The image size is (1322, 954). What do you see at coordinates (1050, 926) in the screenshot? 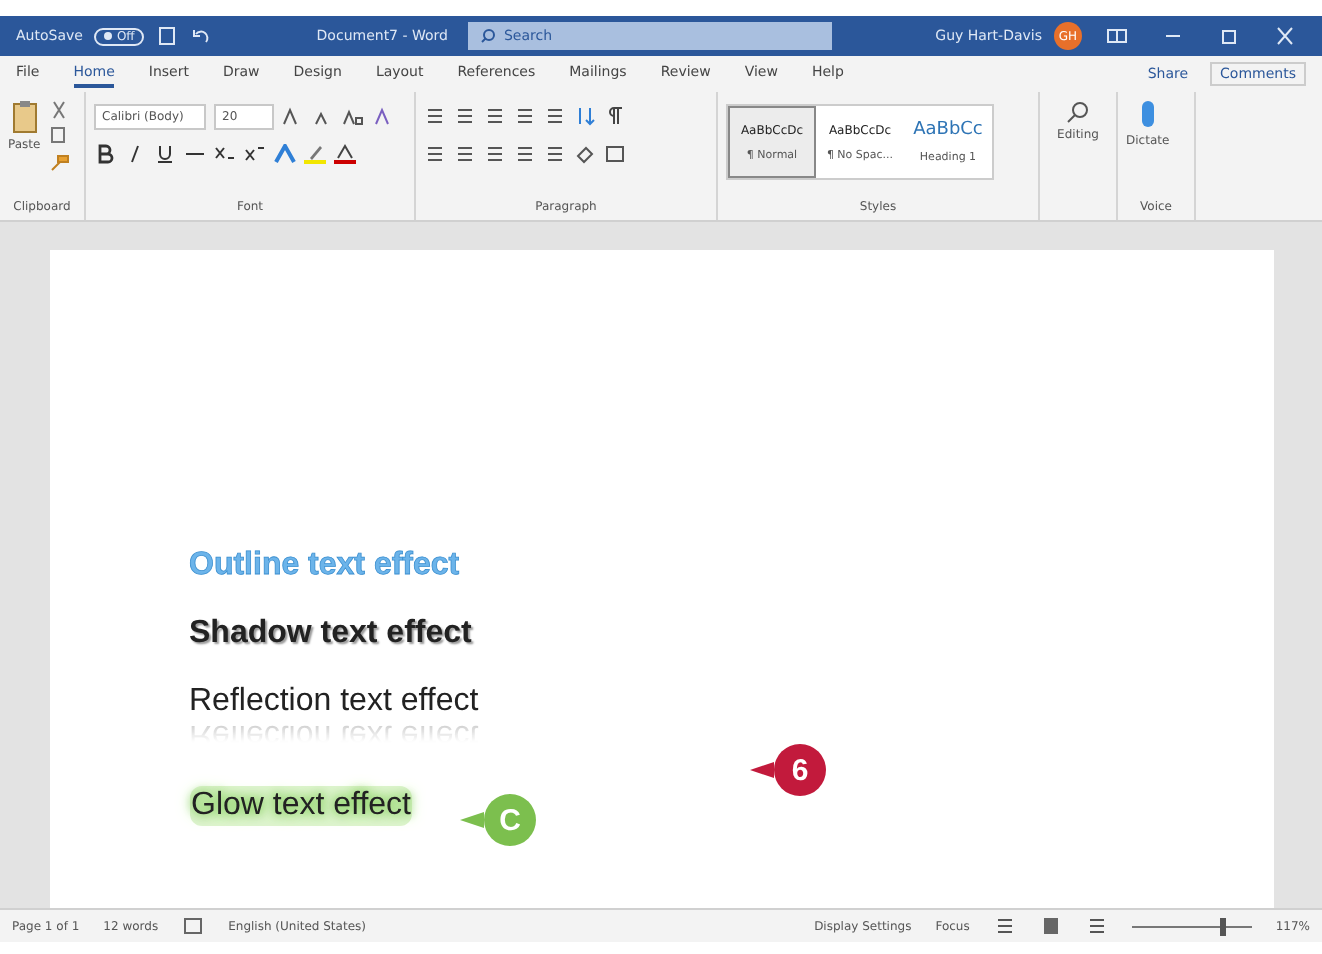
I see `print-layout-icon` at bounding box center [1050, 926].